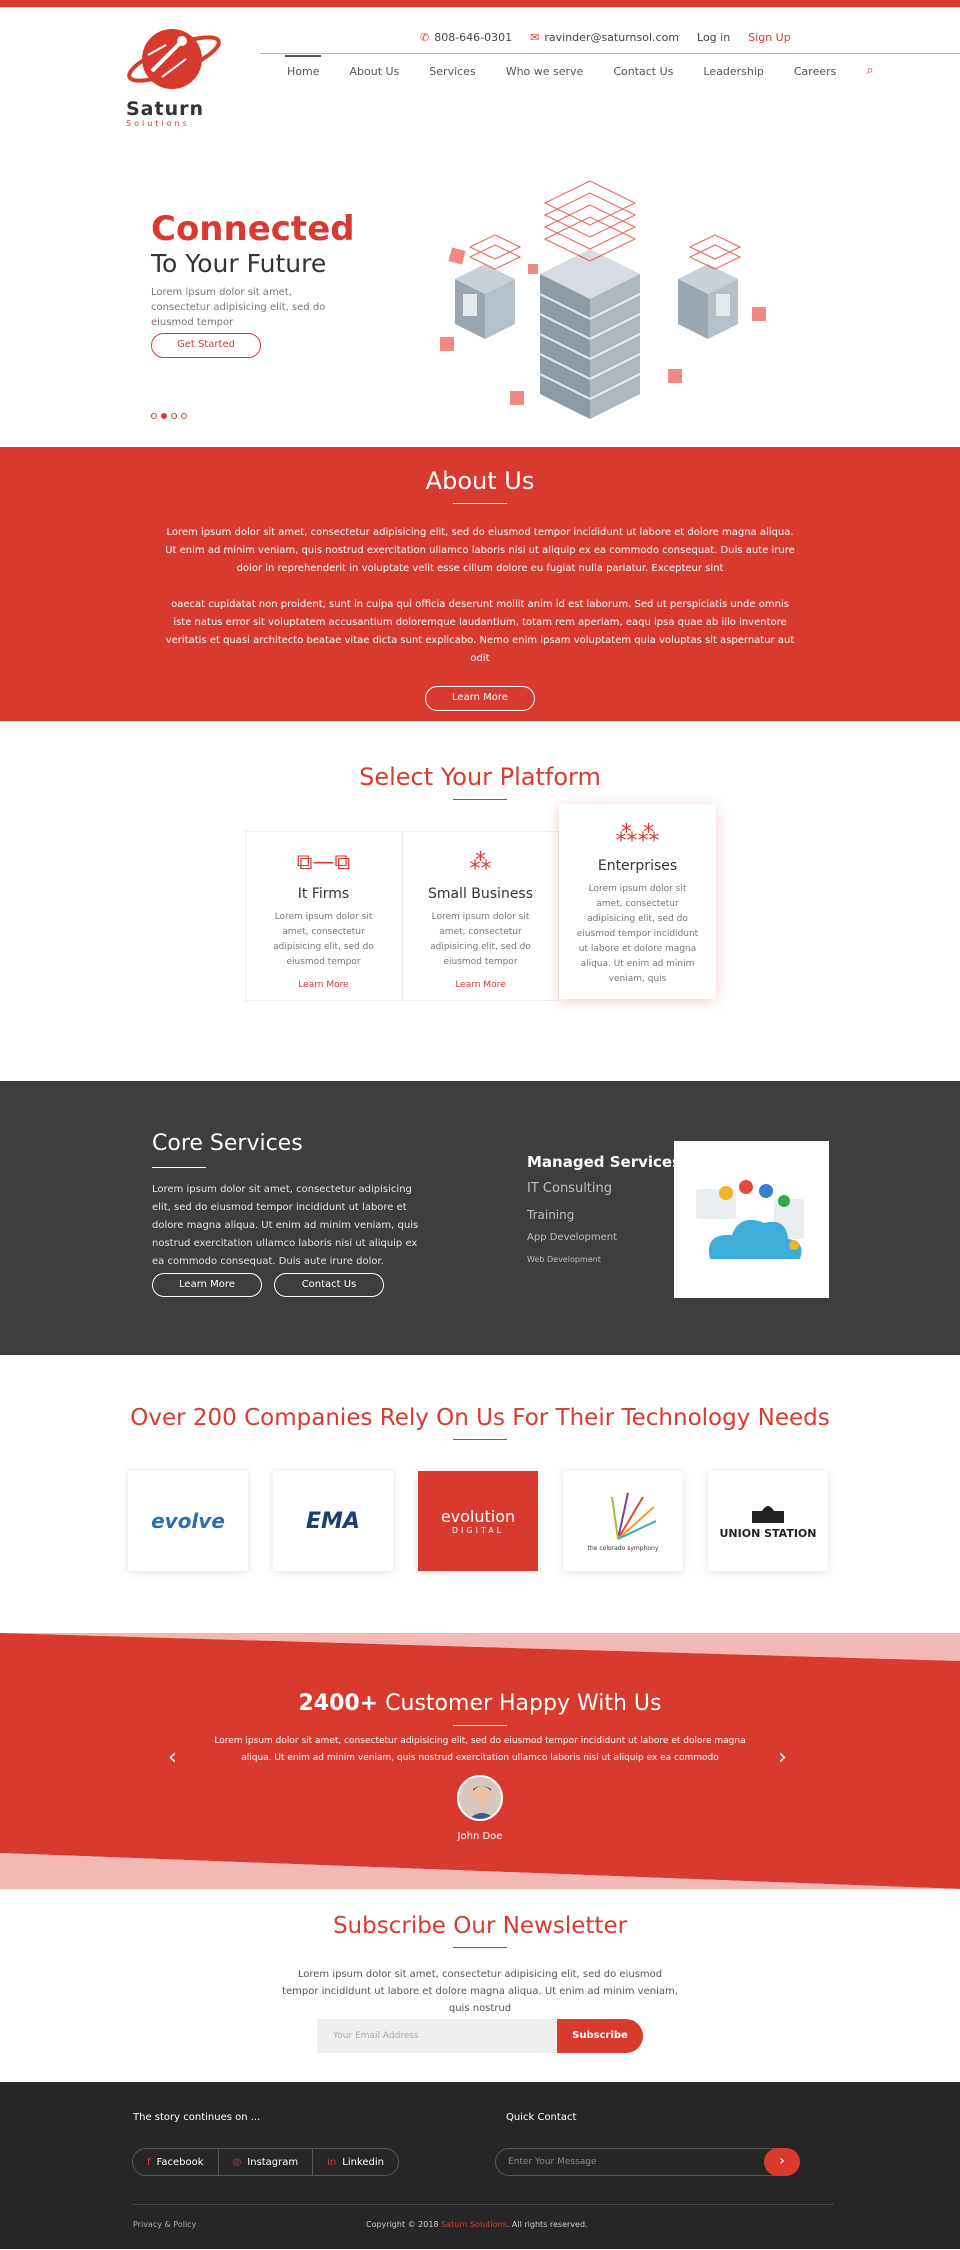 Image resolution: width=960 pixels, height=2250 pixels. Describe the element at coordinates (767, 1514) in the screenshot. I see `station-building-icon` at that location.